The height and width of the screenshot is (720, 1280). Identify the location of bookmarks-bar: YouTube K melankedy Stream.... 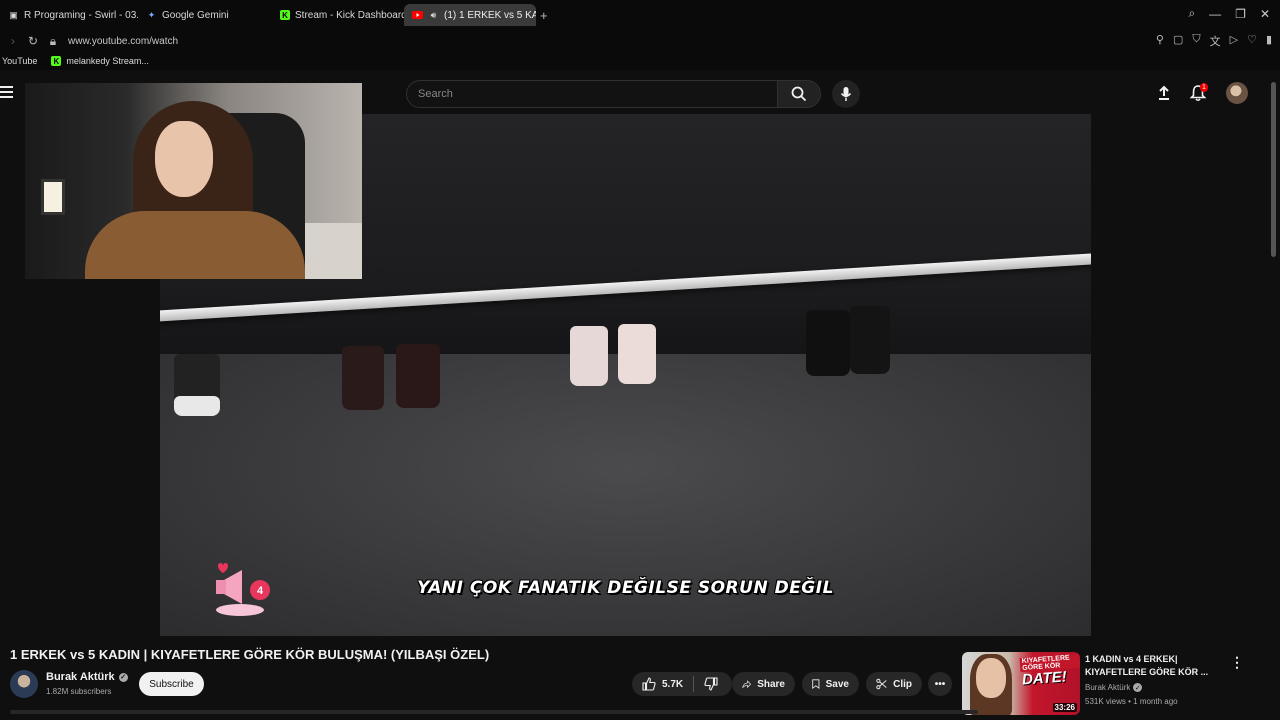
(640, 61).